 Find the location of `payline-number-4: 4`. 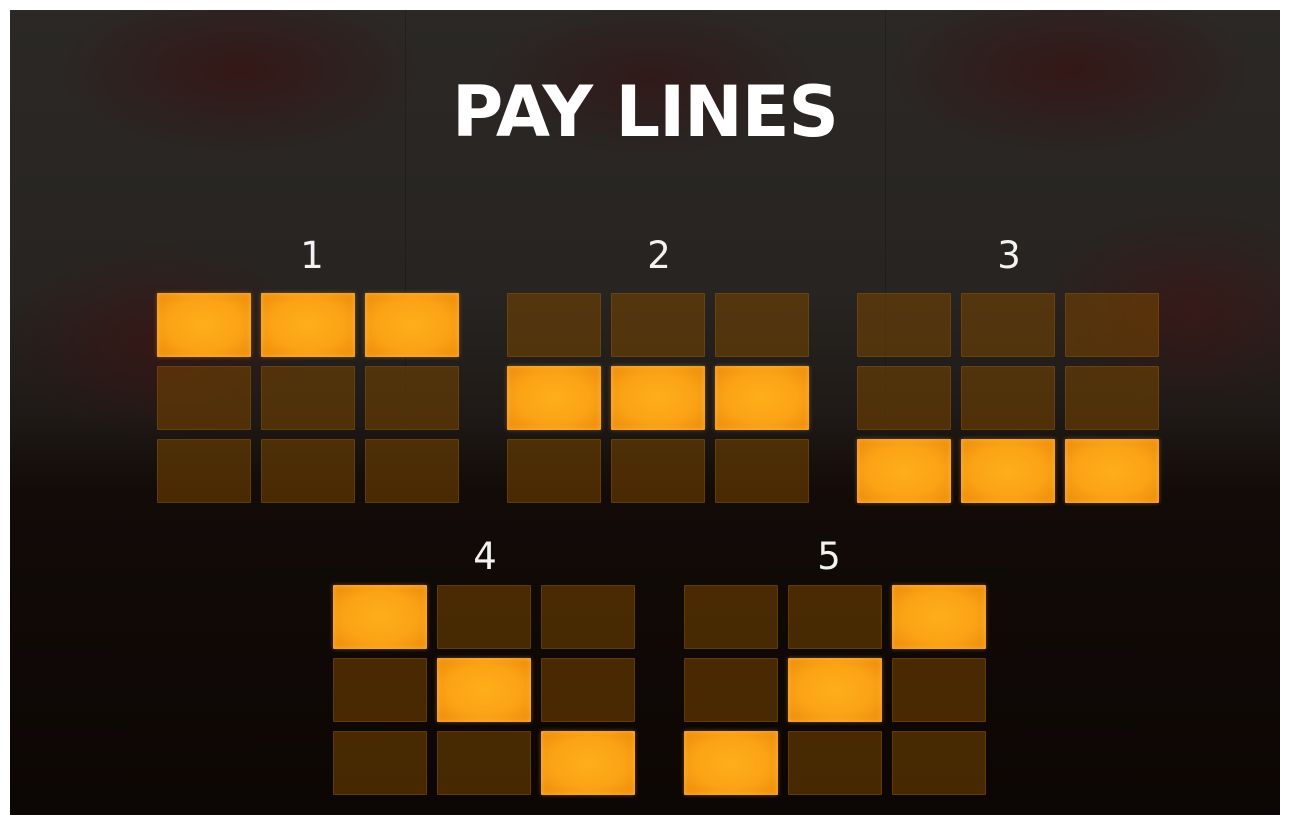

payline-number-4: 4 is located at coordinates (485, 556).